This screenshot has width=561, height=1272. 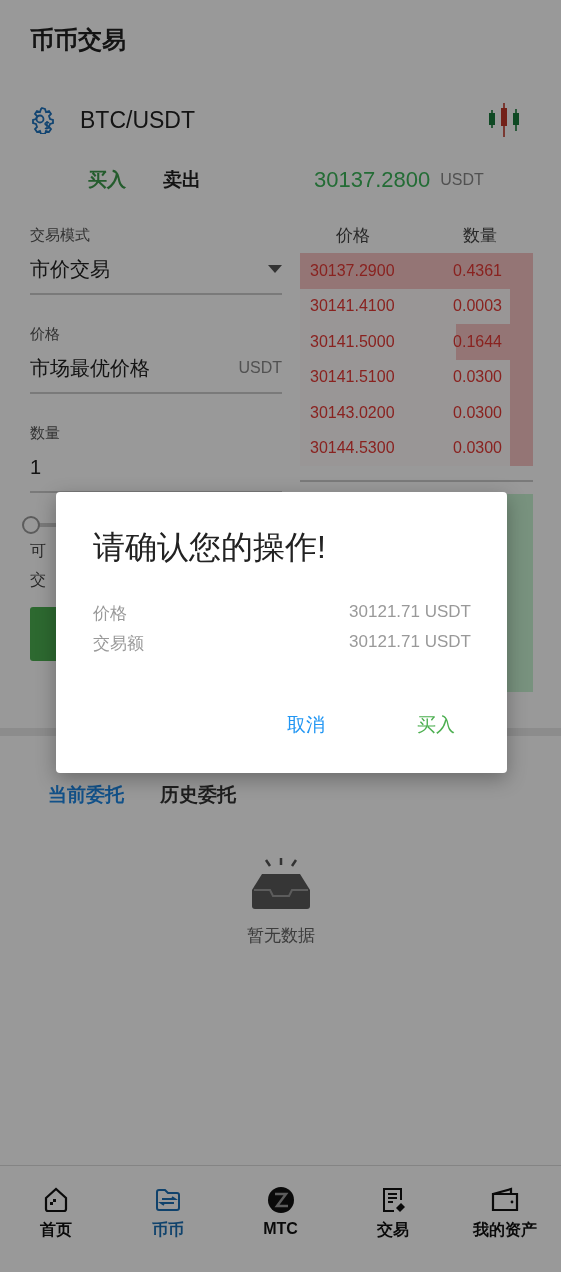 I want to click on dropdown-icon, so click(x=275, y=269).